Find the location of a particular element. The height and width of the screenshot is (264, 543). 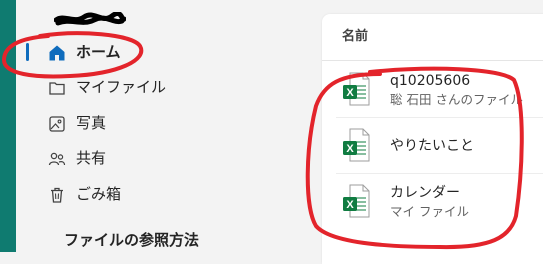

file-row: X やりたいこと is located at coordinates (432, 146).